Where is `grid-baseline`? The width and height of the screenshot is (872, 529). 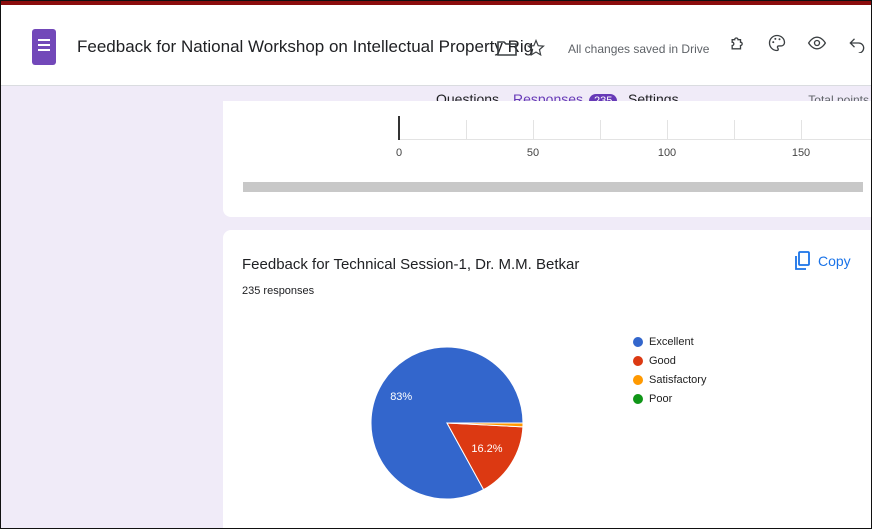
grid-baseline is located at coordinates (635, 139).